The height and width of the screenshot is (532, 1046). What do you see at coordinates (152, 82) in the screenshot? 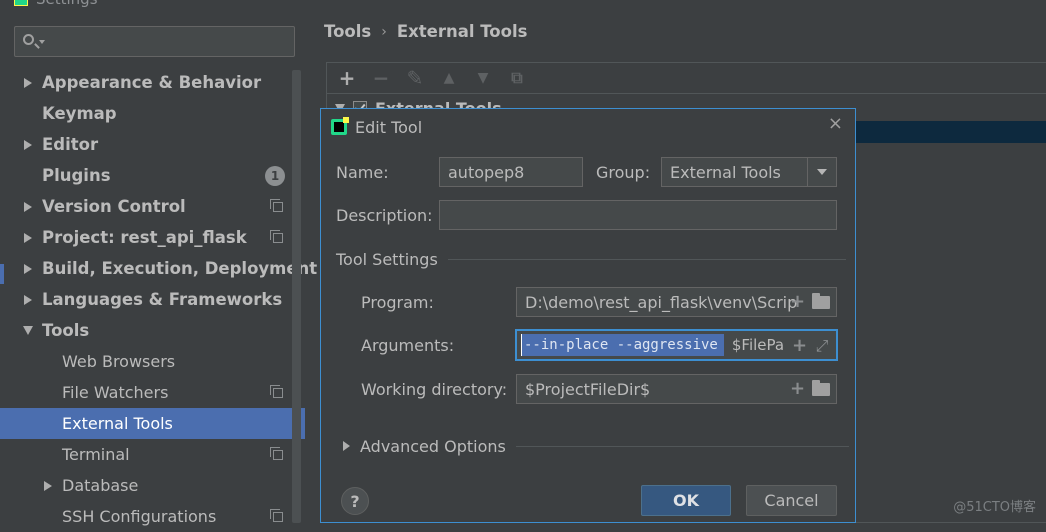
I see `sidebar-item-label: Appearance & Behavior` at bounding box center [152, 82].